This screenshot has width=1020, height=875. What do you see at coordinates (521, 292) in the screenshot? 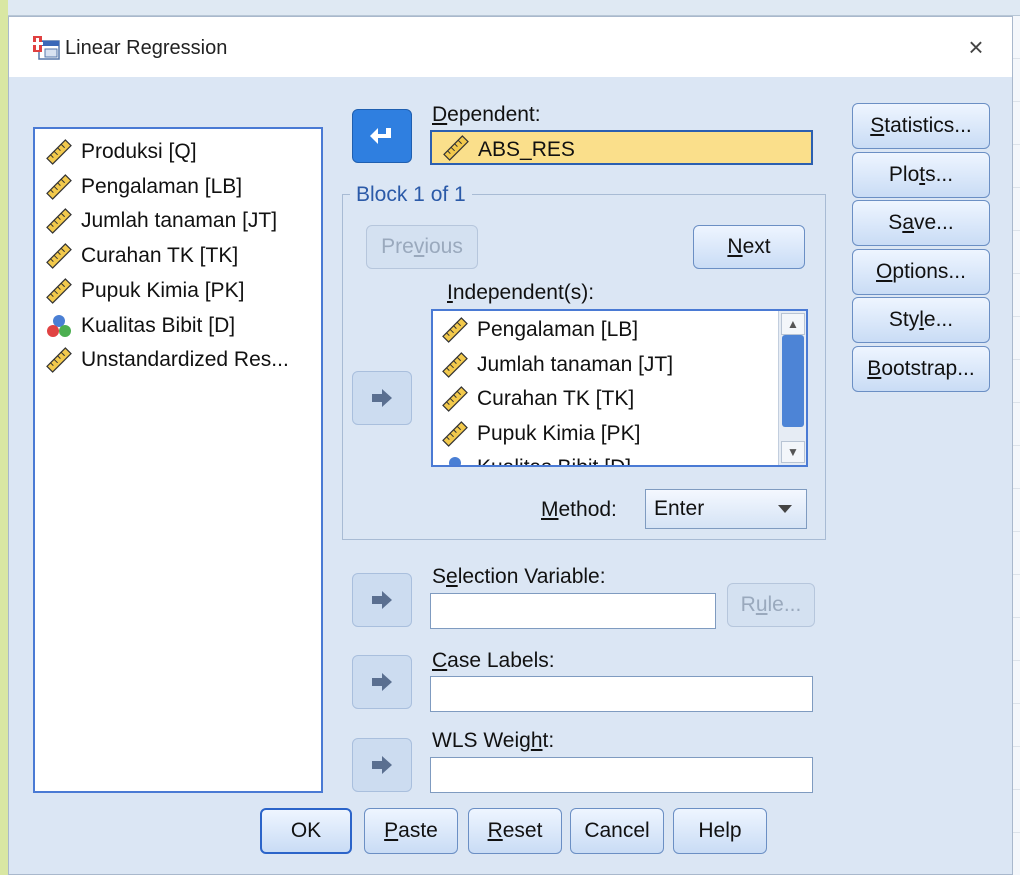
I see `independents-label: Independent(s):` at bounding box center [521, 292].